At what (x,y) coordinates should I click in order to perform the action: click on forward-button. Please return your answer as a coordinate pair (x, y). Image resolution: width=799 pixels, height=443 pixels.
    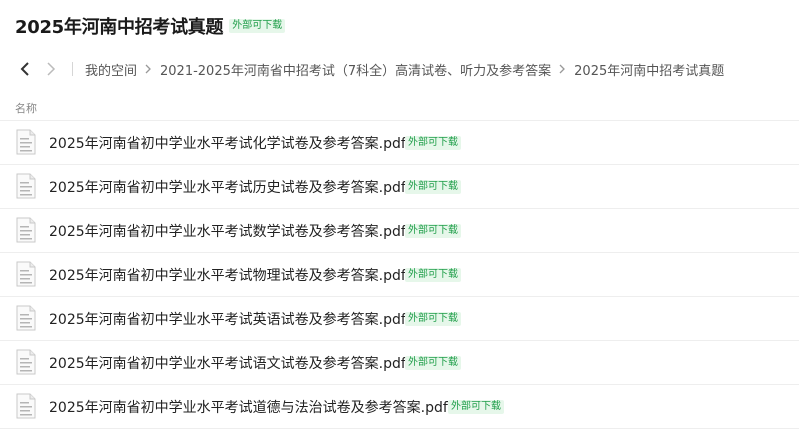
    Looking at the image, I should click on (51, 69).